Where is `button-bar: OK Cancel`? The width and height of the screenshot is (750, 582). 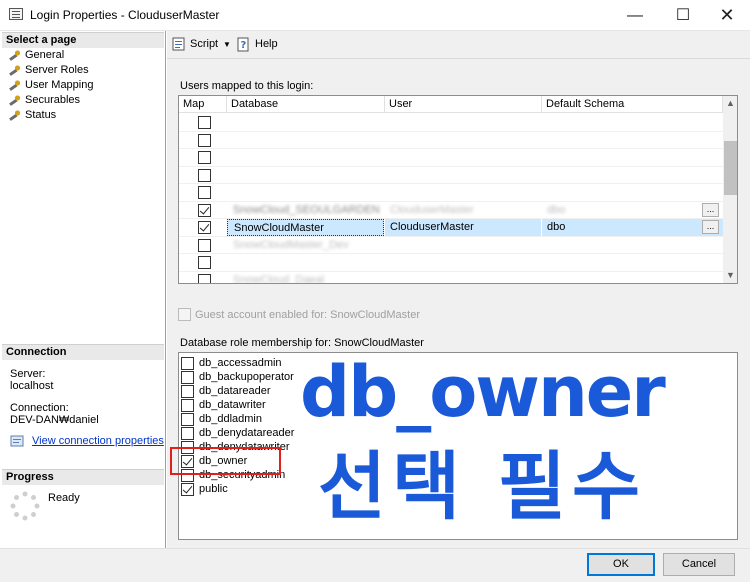 button-bar: OK Cancel is located at coordinates (375, 565).